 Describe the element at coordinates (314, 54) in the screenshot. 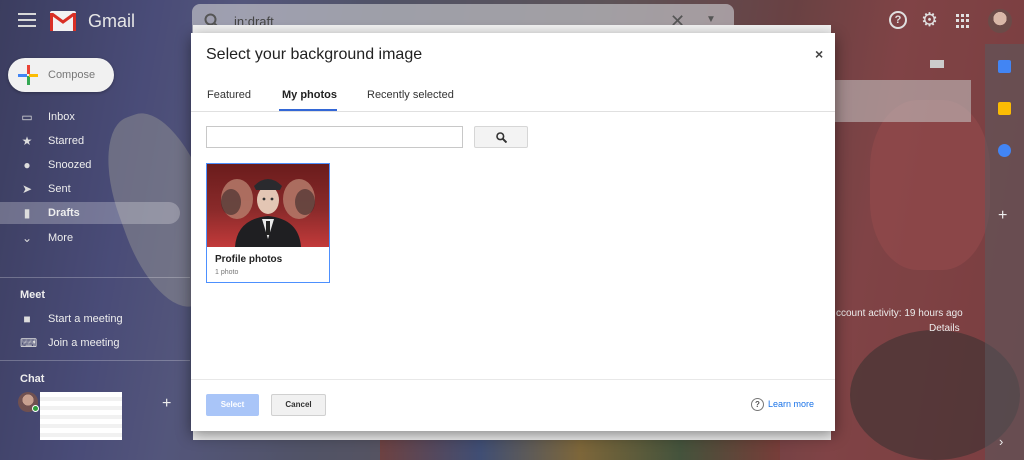

I see `dialog-title: Select your background image` at that location.